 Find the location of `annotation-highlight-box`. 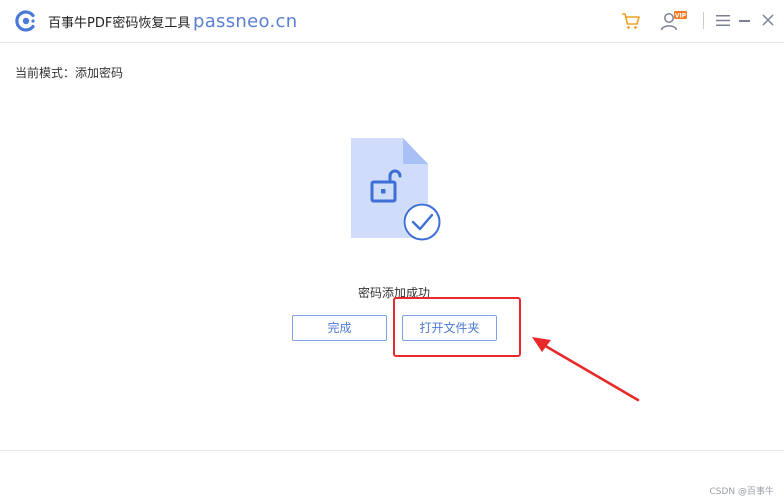

annotation-highlight-box is located at coordinates (457, 327).